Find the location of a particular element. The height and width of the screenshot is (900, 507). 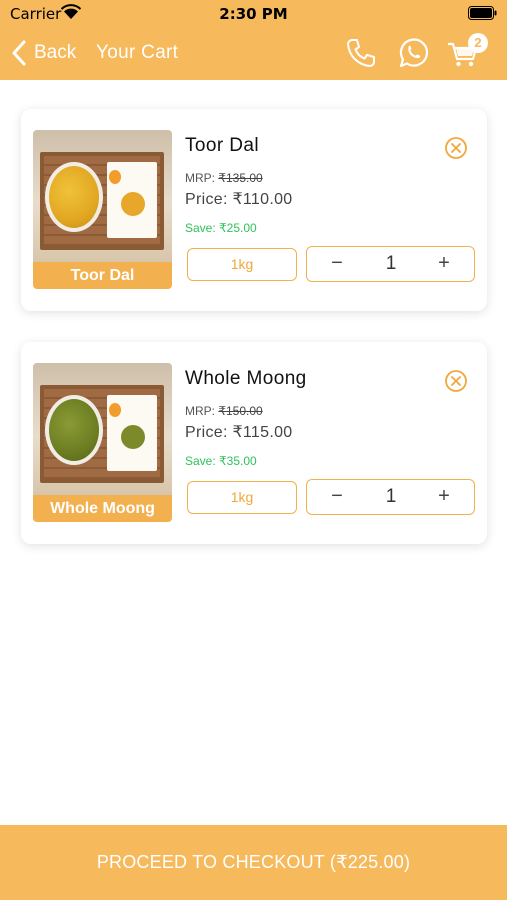

mrp-text: MRP: ₹150.00 is located at coordinates (224, 411).